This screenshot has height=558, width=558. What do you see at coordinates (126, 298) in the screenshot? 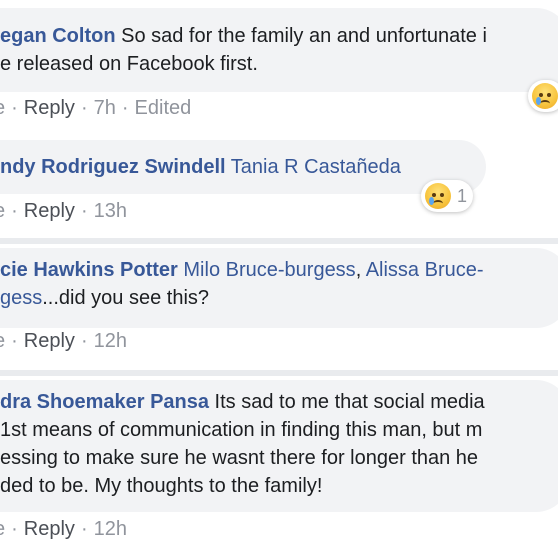
I see `comment-text: ...did you see this?` at bounding box center [126, 298].